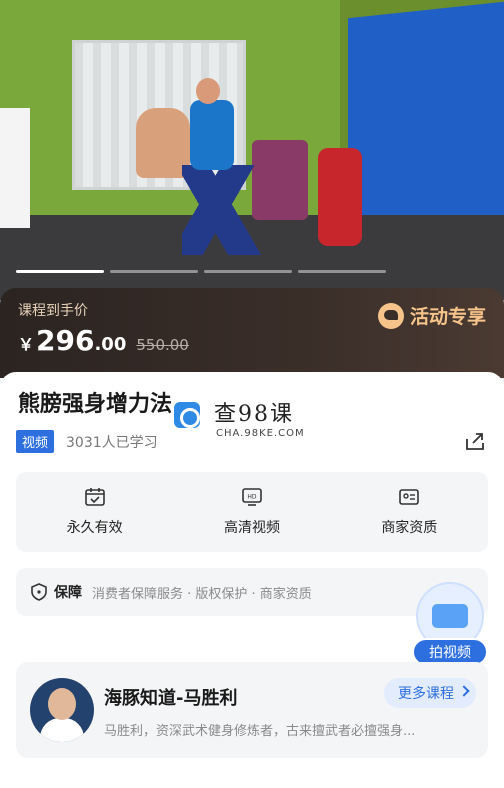 This screenshot has width=504, height=788. I want to click on course-features: 永久有效 HD 高清视频 商家资质, so click(252, 512).